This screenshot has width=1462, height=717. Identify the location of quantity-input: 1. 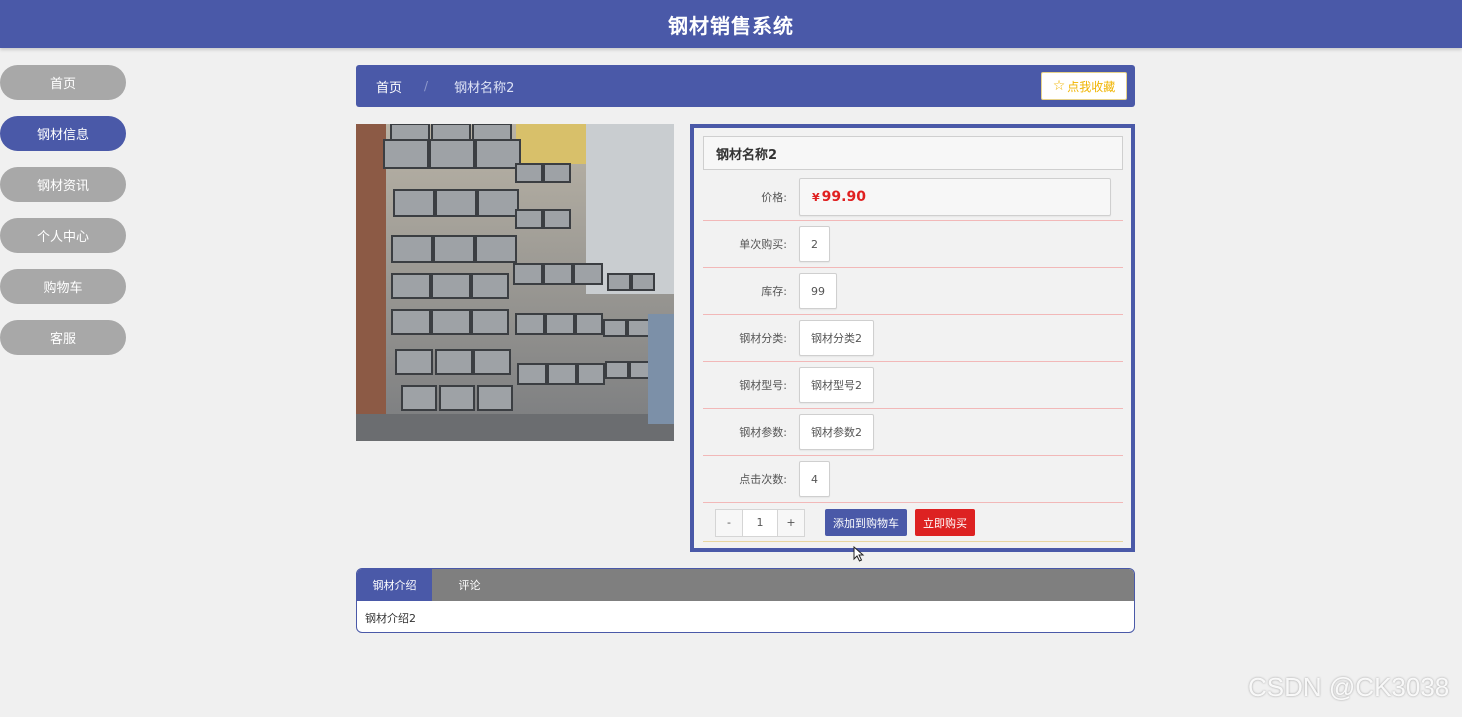
(760, 522).